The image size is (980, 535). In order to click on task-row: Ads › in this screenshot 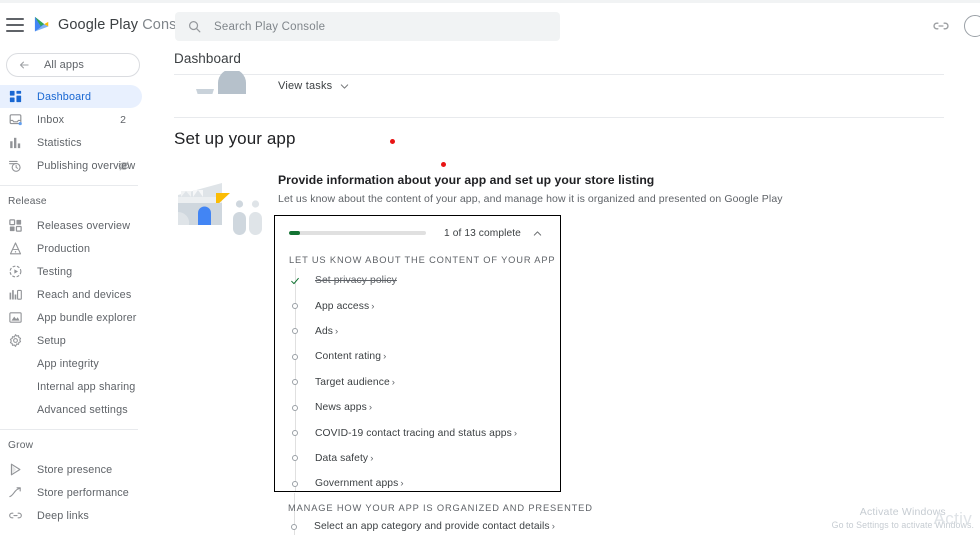, I will do `click(424, 331)`.